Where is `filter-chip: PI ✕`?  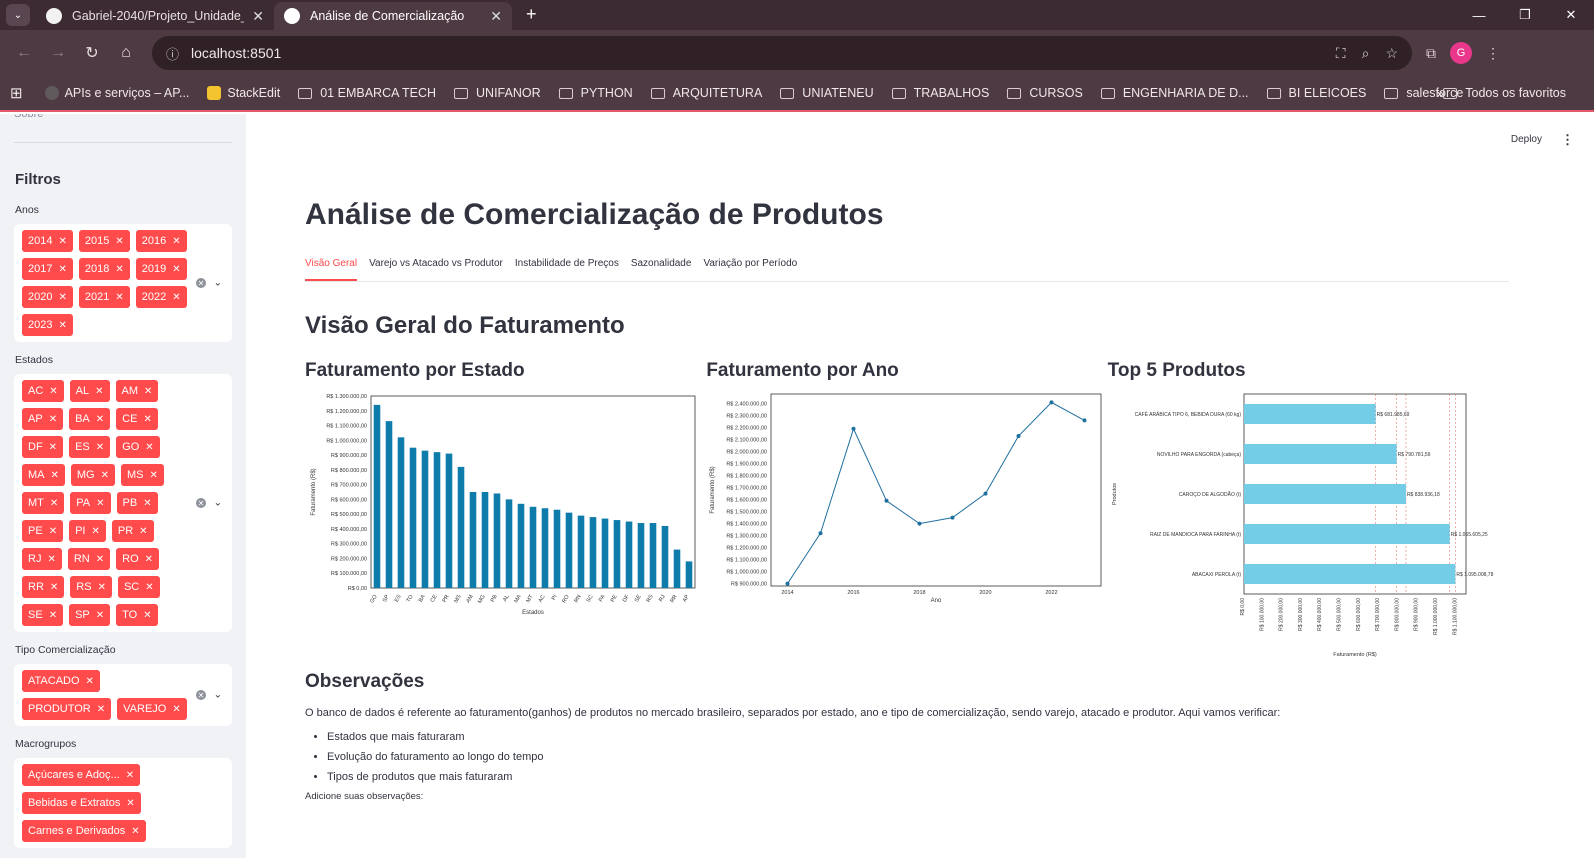 filter-chip: PI ✕ is located at coordinates (87, 531).